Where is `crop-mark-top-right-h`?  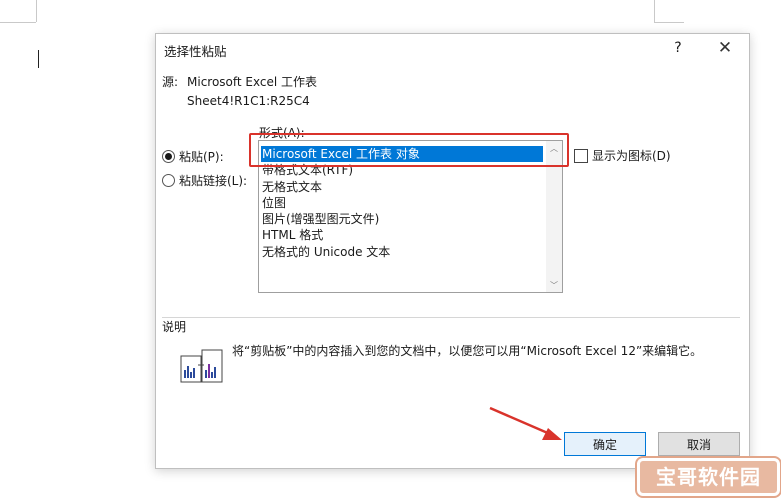 crop-mark-top-right-h is located at coordinates (669, 22).